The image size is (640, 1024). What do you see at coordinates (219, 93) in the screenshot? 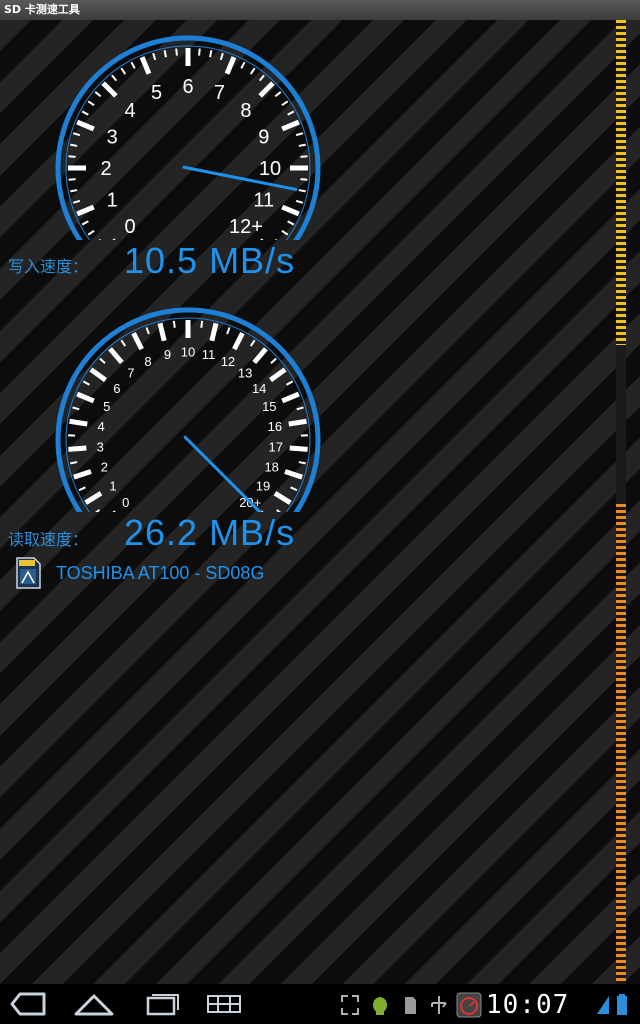
I see `write-gauge-tick-label: 7` at bounding box center [219, 93].